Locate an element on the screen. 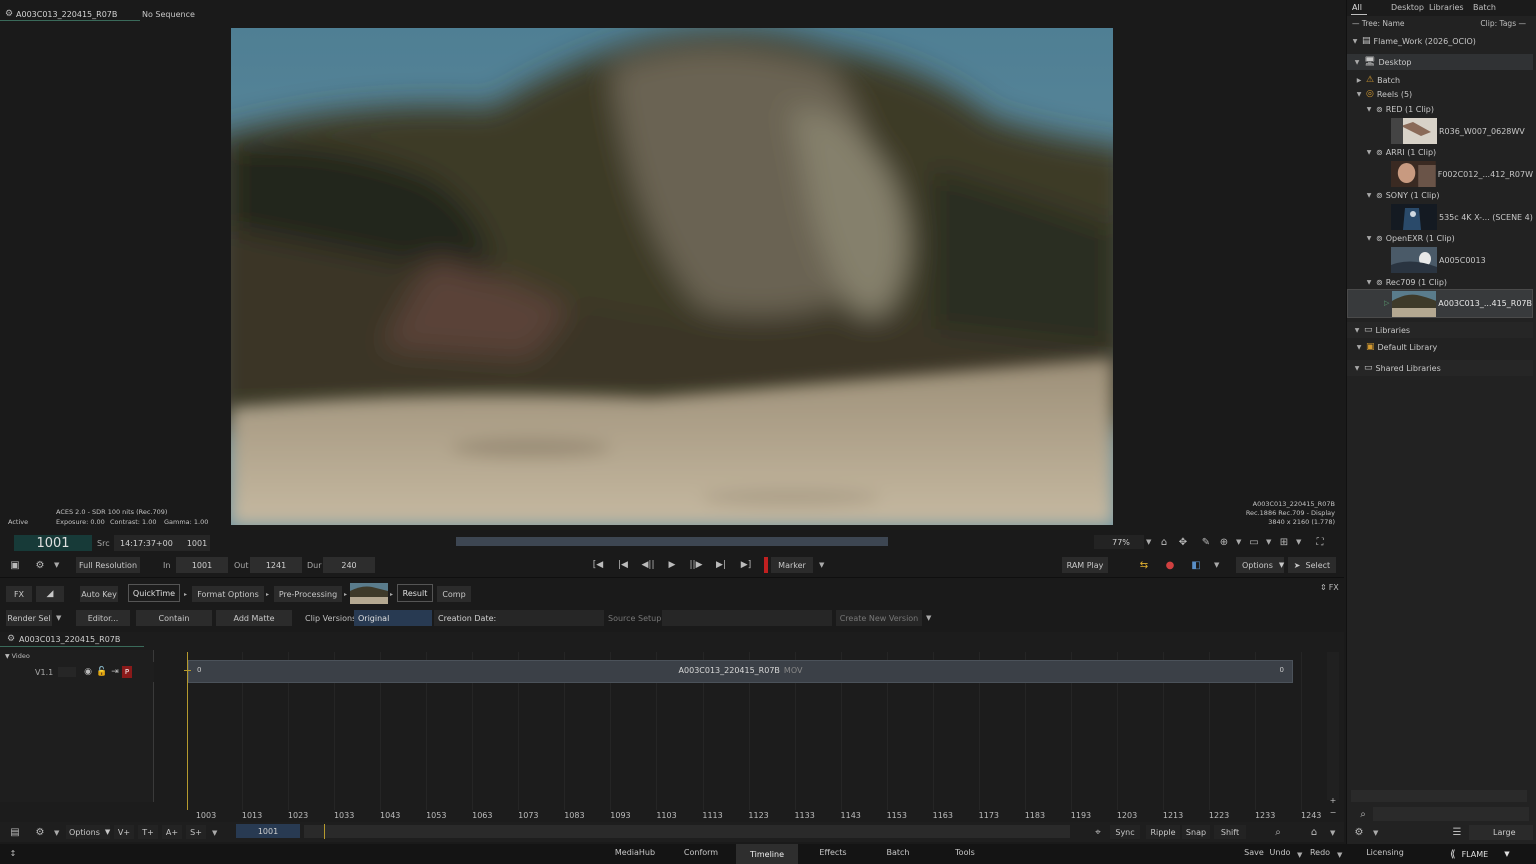 The image size is (1536, 864). play-icon: ▶ is located at coordinates (672, 565).